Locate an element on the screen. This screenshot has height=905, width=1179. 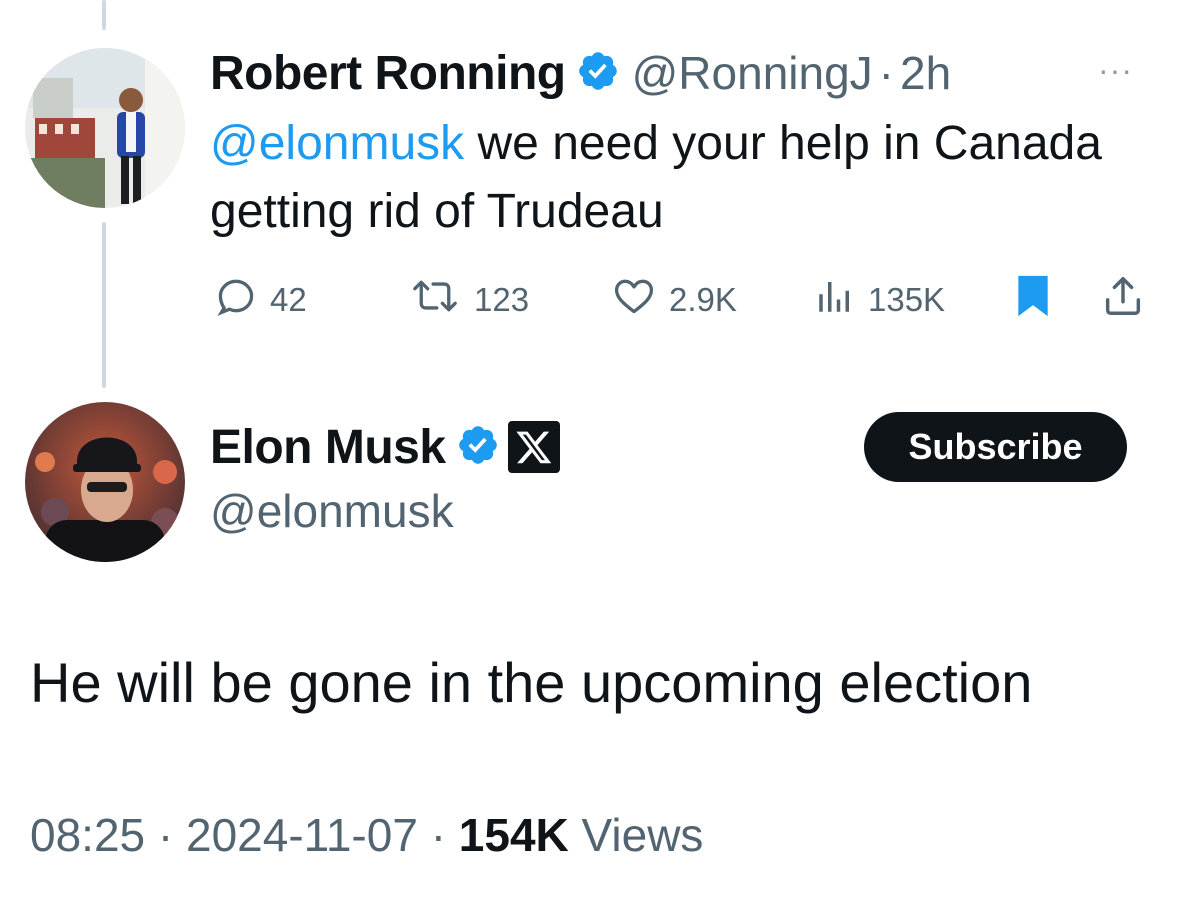
more-options-icon: ··· is located at coordinates (1115, 70).